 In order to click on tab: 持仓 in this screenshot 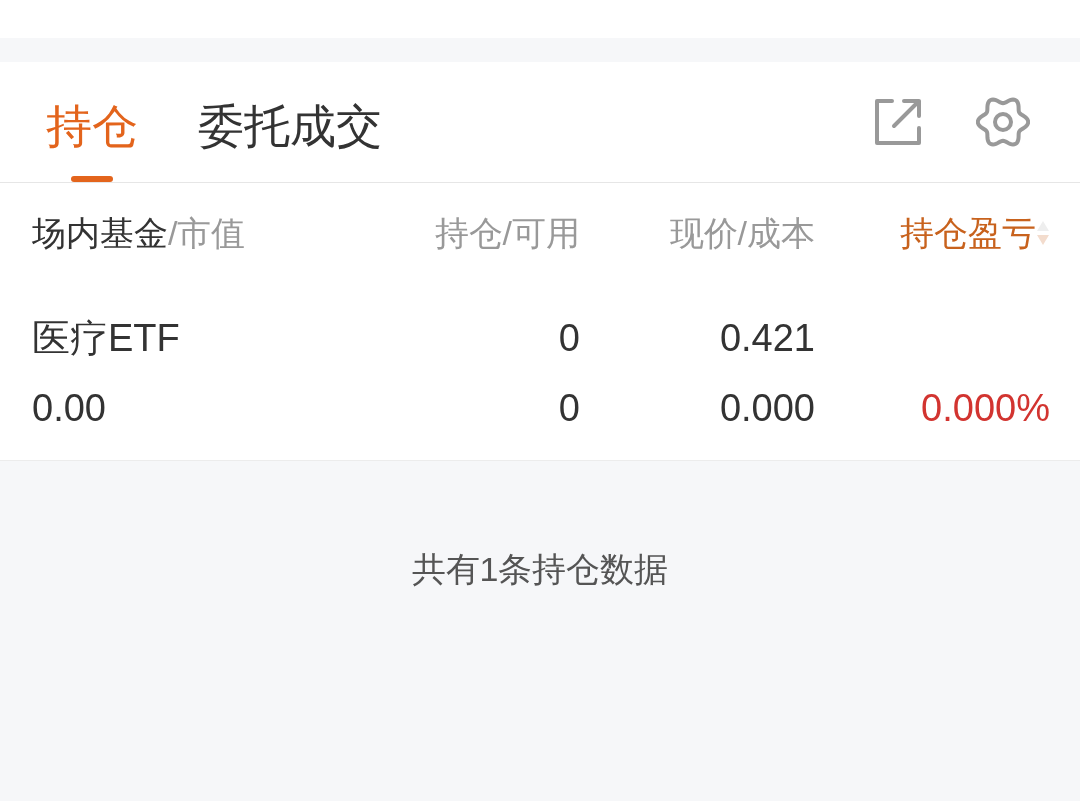, I will do `click(92, 122)`.